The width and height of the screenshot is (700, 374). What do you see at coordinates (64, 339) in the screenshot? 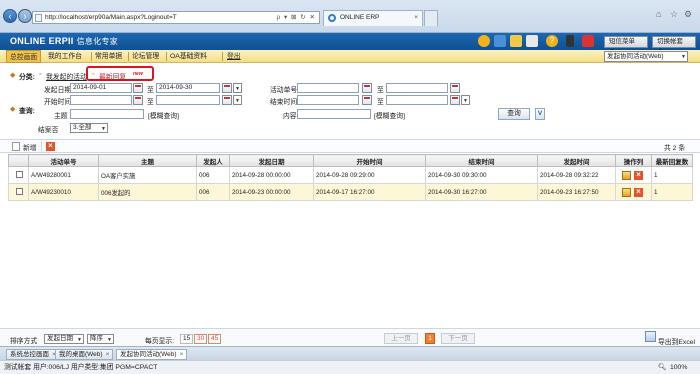
I see `sort-field-select: 发起日期 ▼` at bounding box center [64, 339].